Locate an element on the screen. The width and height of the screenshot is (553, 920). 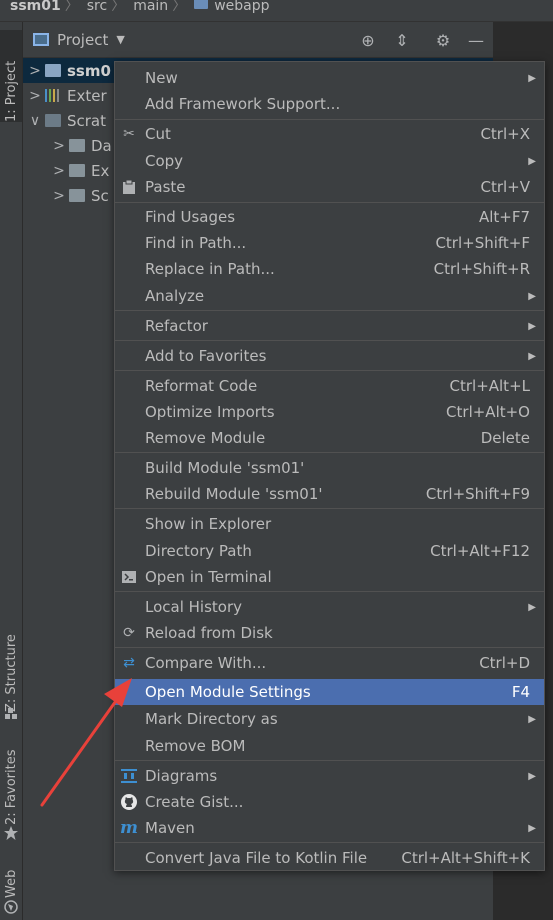
project-view-selector: Project is located at coordinates (82, 40).